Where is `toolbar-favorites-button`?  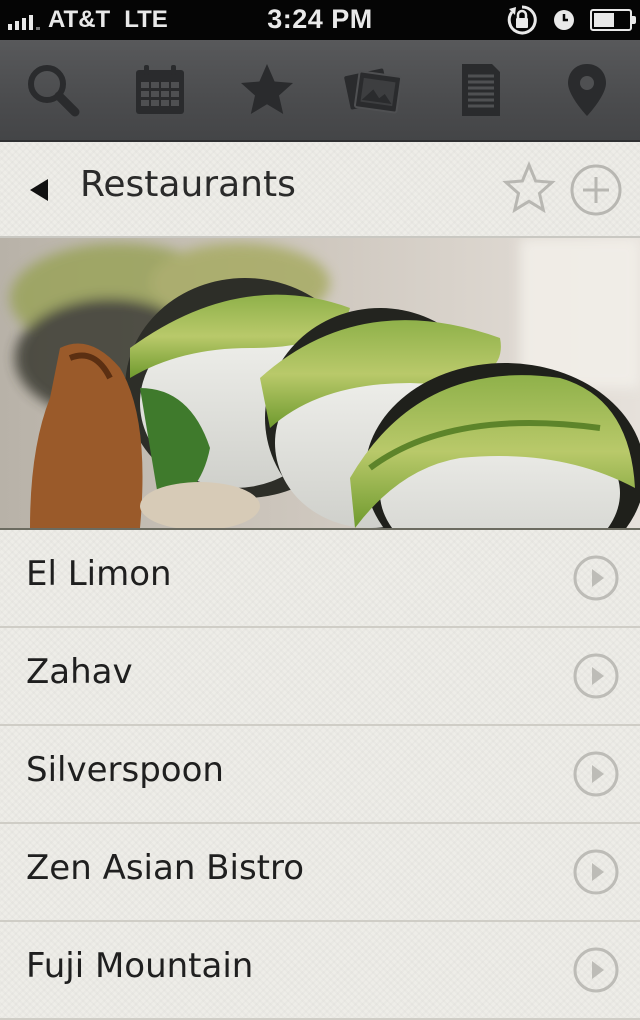 toolbar-favorites-button is located at coordinates (267, 90).